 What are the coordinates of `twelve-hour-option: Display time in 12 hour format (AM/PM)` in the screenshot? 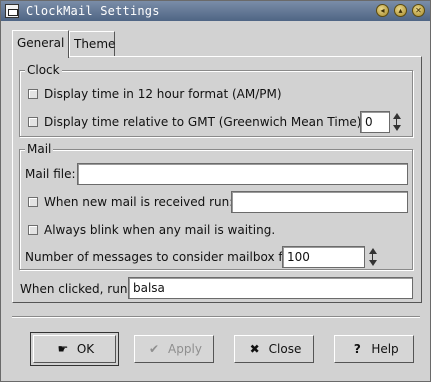 It's located at (155, 94).